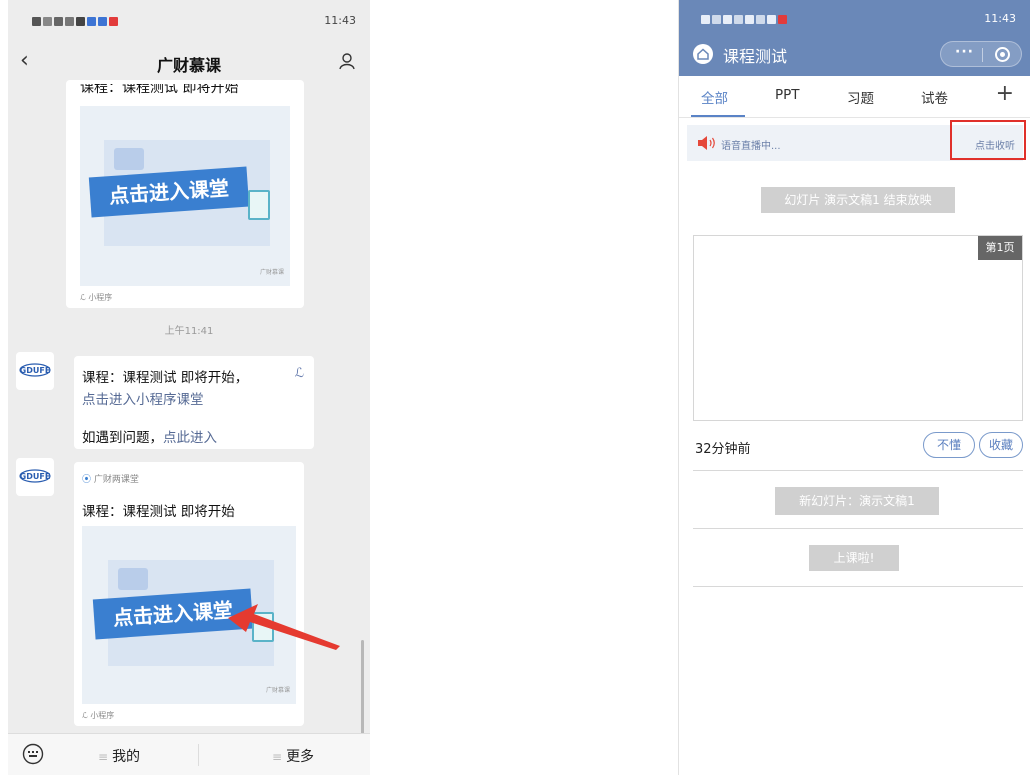 The width and height of the screenshot is (1030, 775). I want to click on class-start-notice: 上课啦!, so click(854, 558).